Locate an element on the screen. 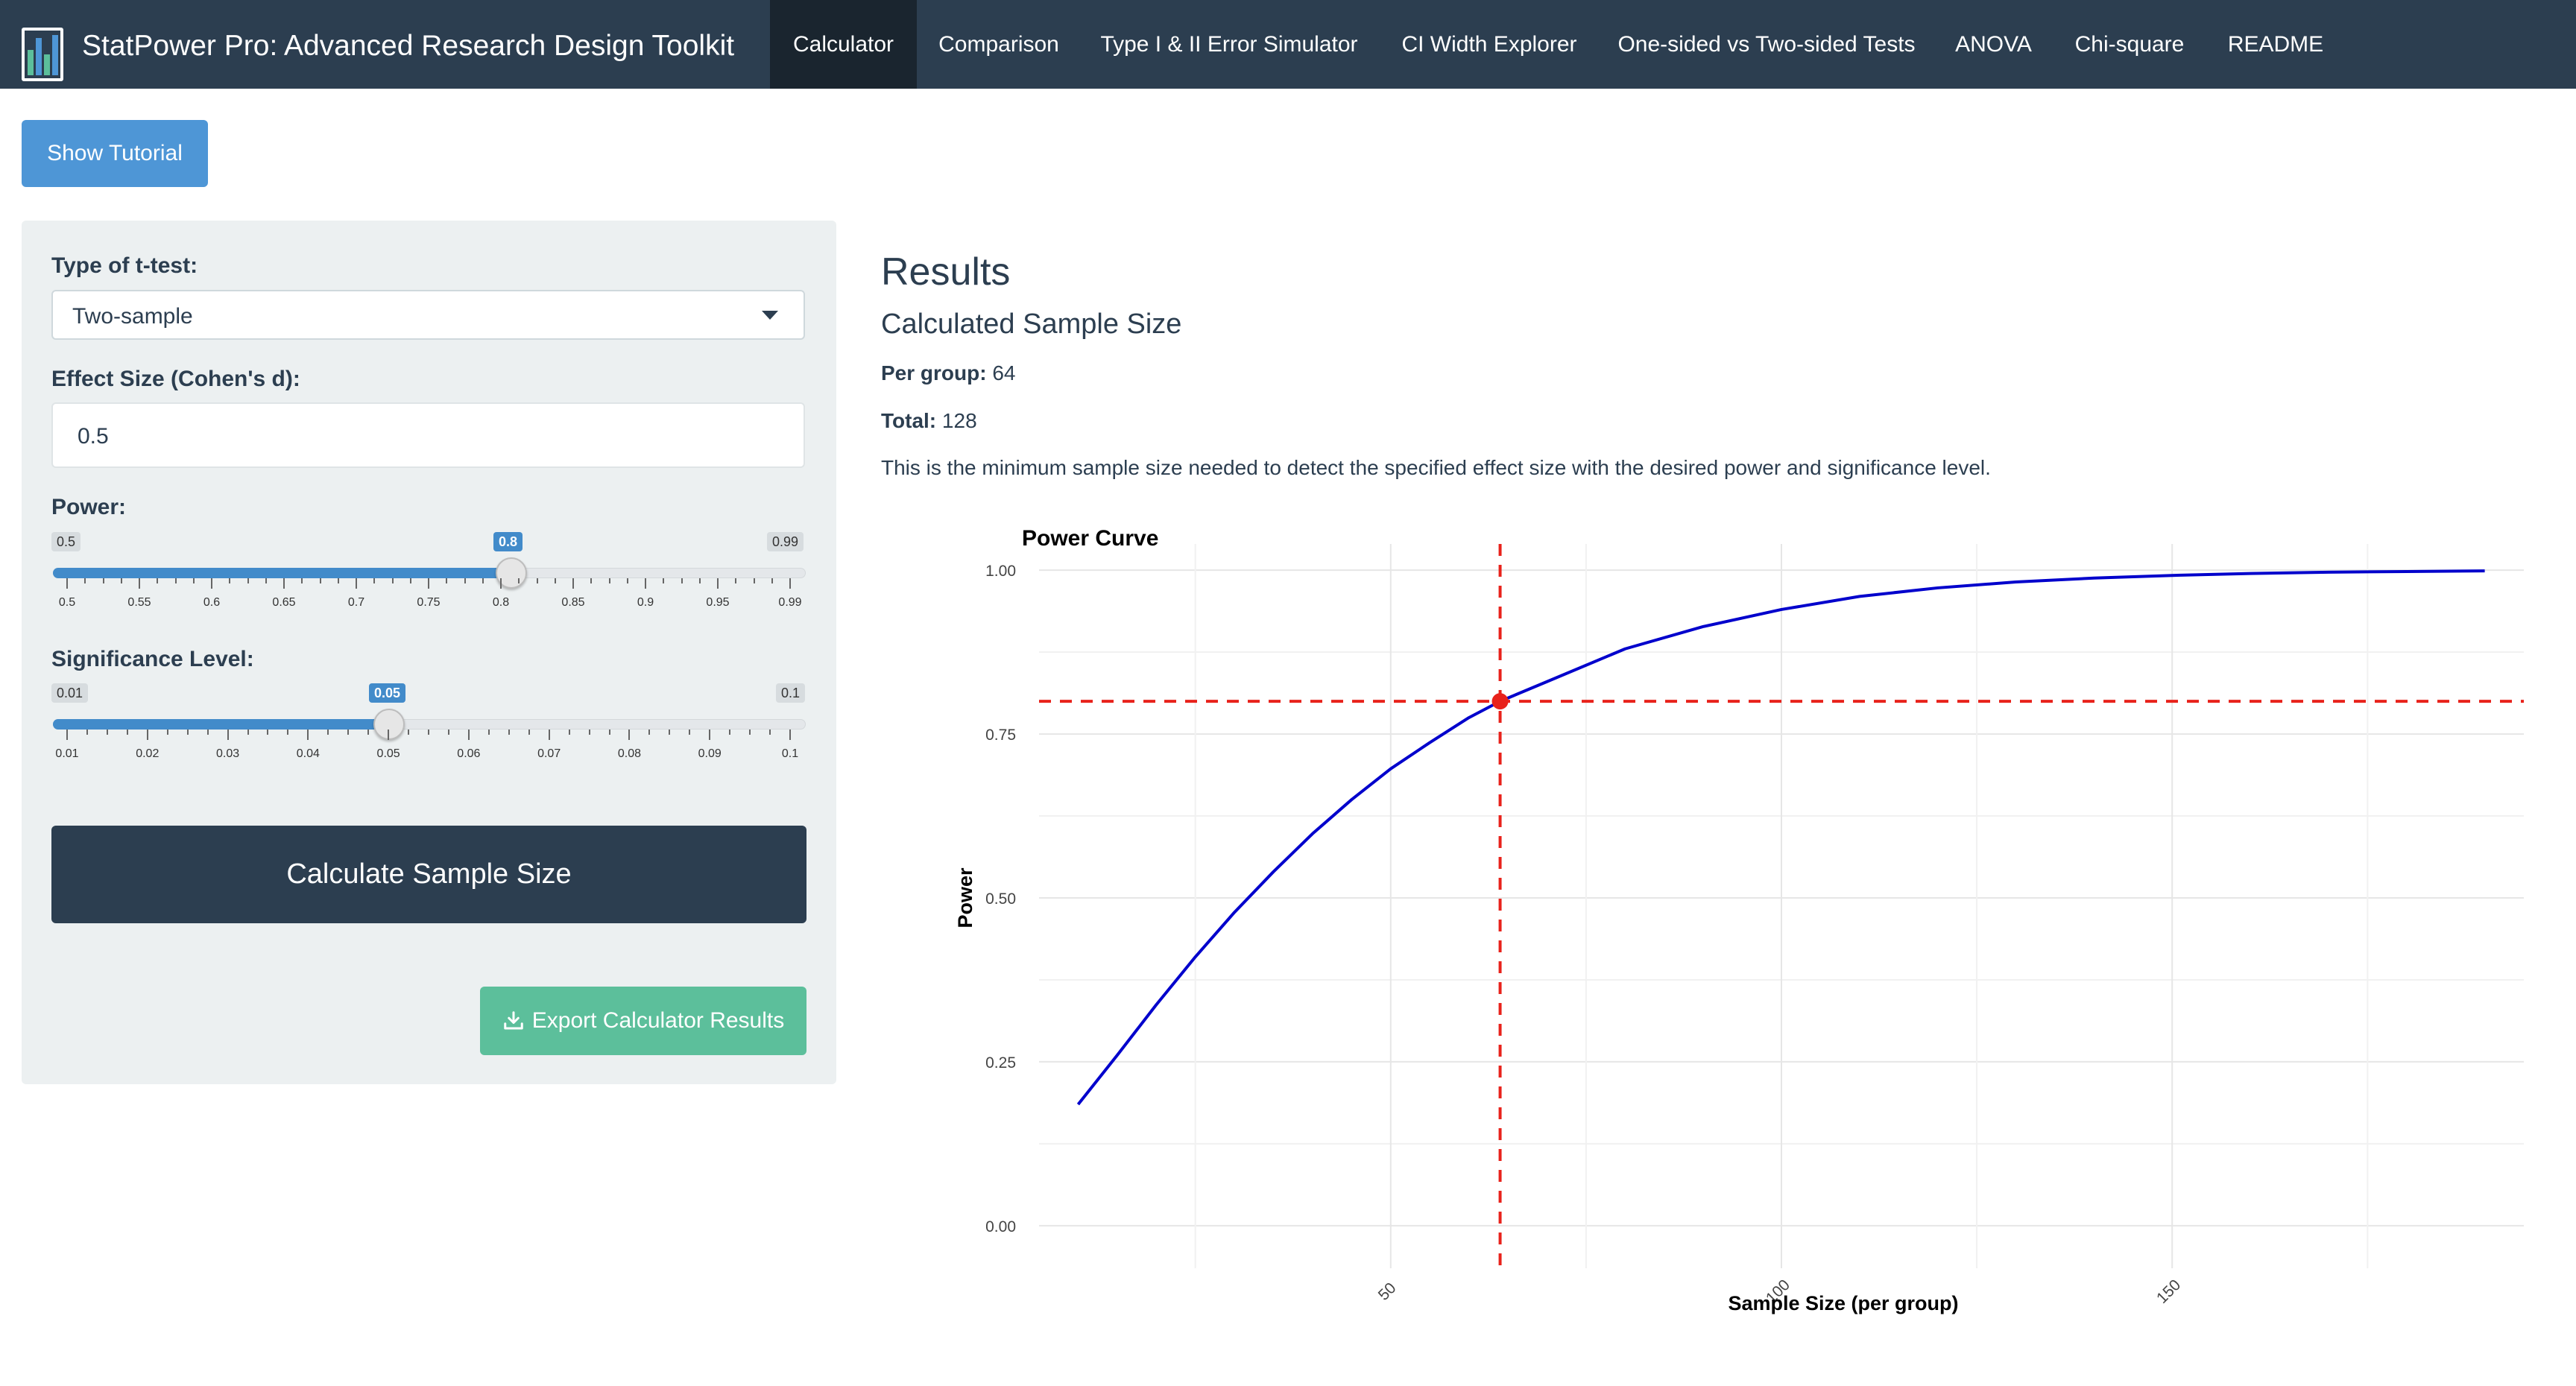 This screenshot has height=1386, width=2576. significance-level-label: Significance Level: is located at coordinates (152, 659).